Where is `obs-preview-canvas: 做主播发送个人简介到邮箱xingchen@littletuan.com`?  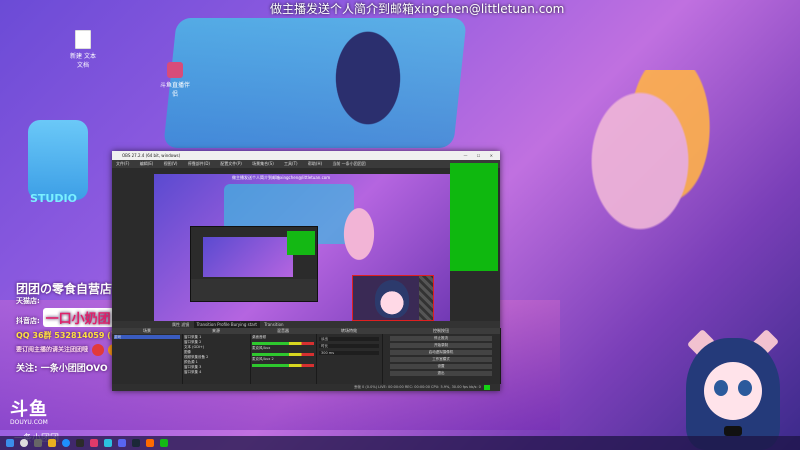 obs-preview-canvas: 做主播发送个人简介到邮箱xingchen@littletuan.com is located at coordinates (302, 258).